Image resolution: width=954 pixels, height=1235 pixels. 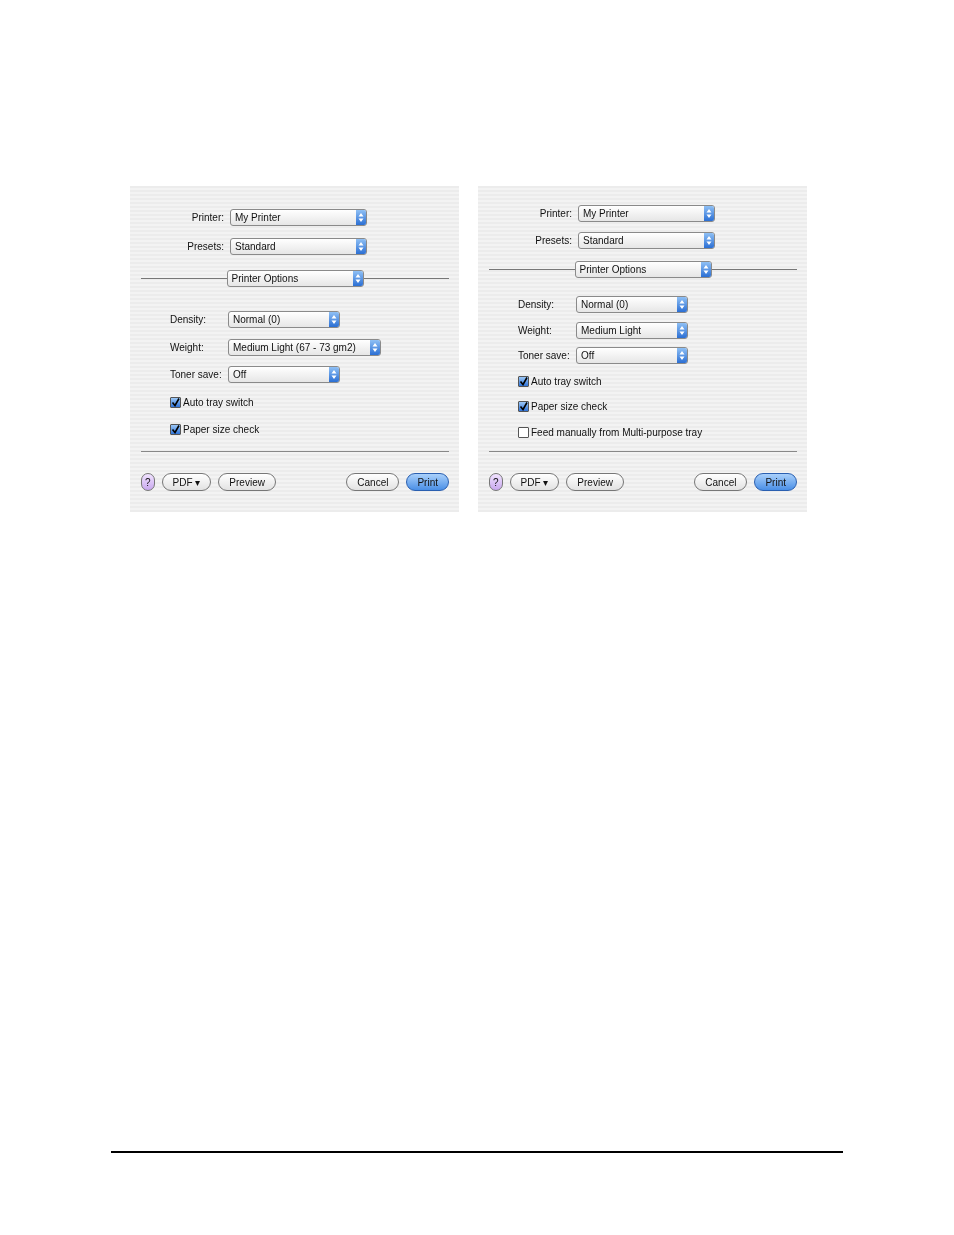 What do you see at coordinates (617, 432) in the screenshot?
I see `checkbox-label: Feed manually from Multi-purpose tray` at bounding box center [617, 432].